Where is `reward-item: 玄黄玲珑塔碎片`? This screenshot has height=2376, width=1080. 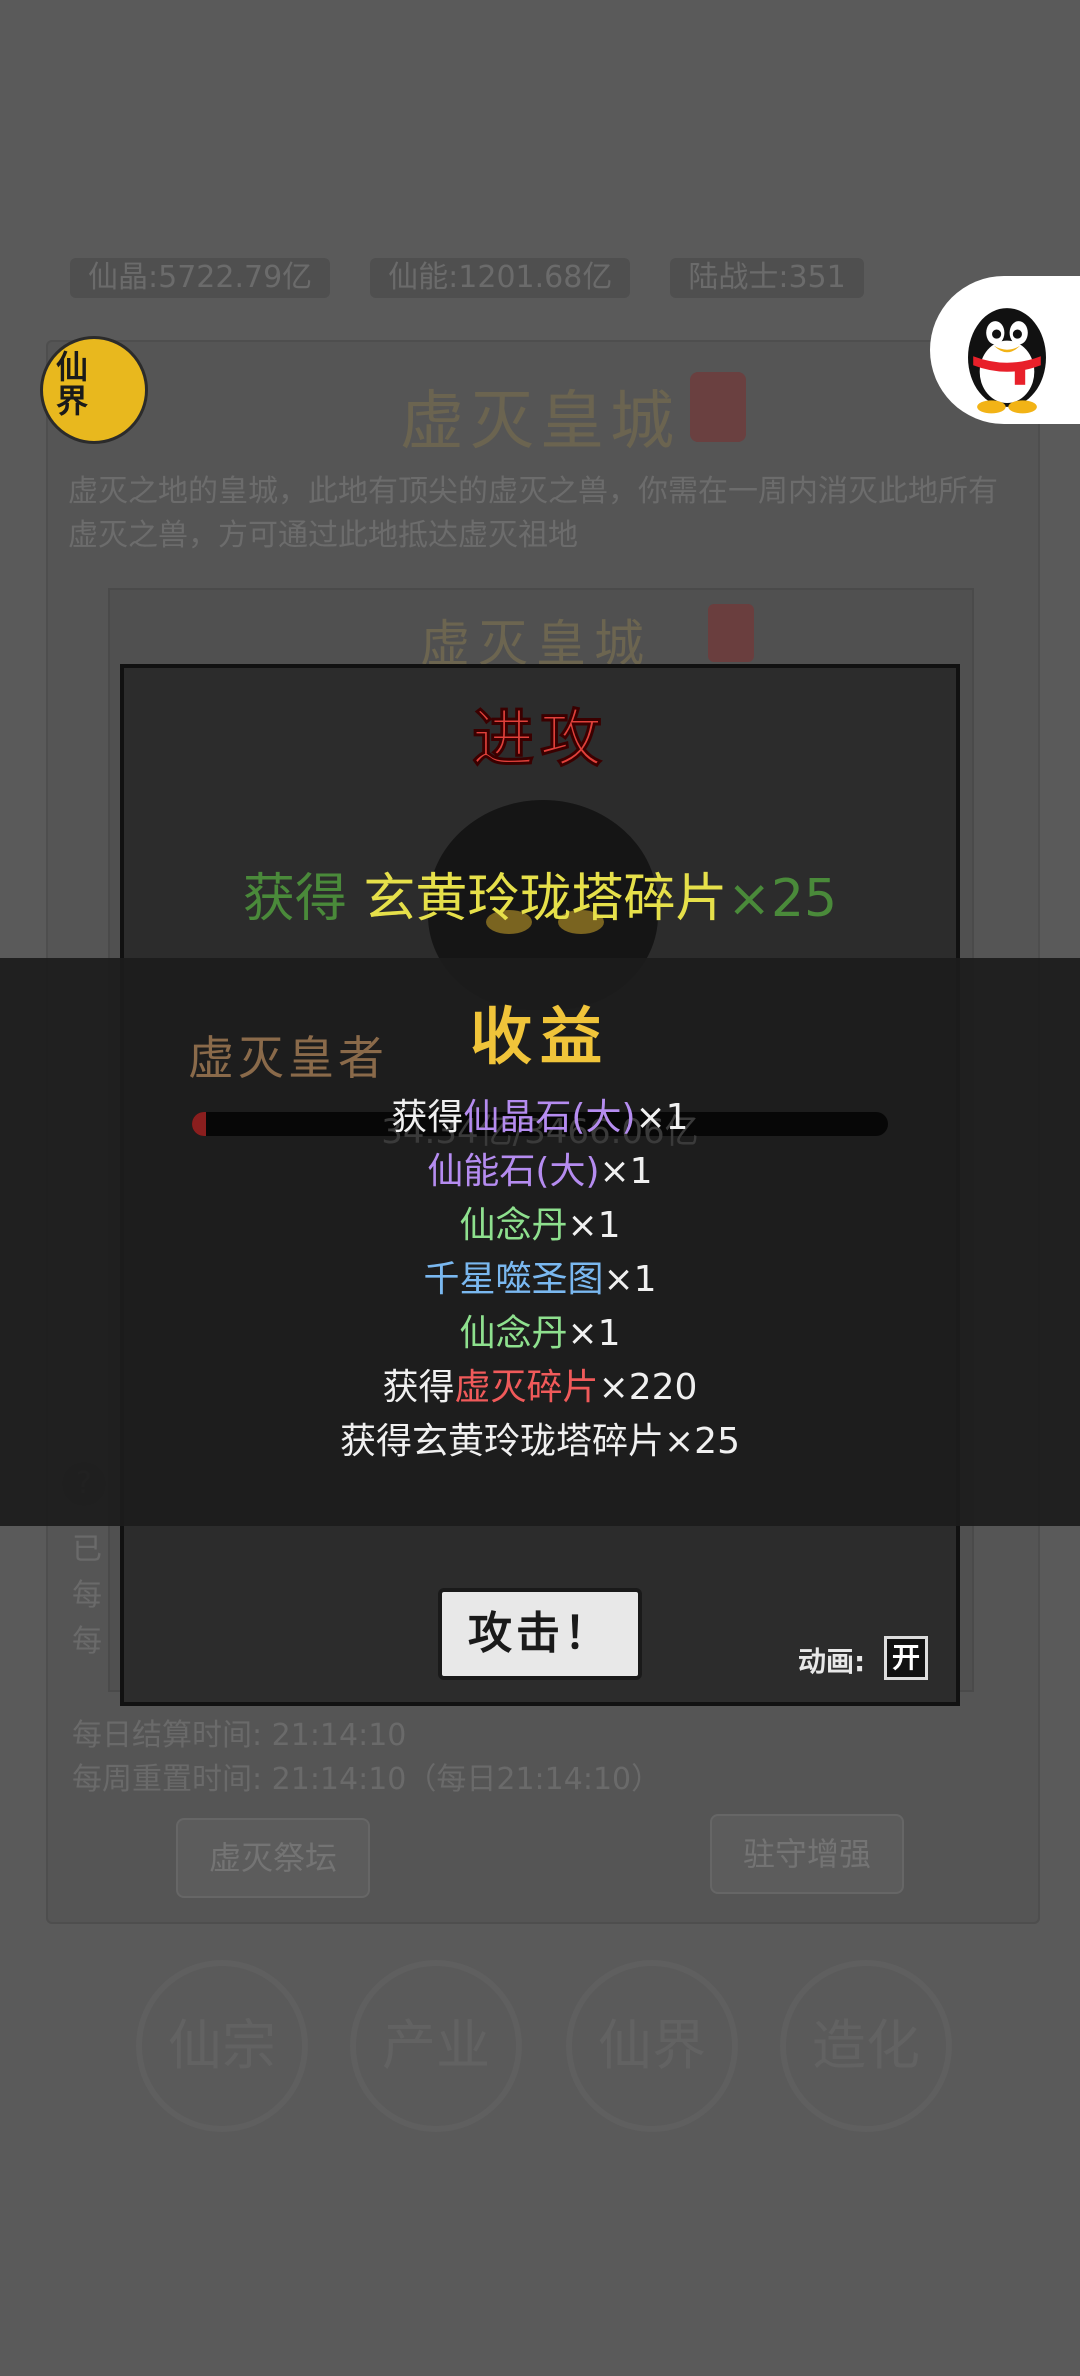
reward-item: 玄黄玲珑塔碎片 is located at coordinates (545, 899).